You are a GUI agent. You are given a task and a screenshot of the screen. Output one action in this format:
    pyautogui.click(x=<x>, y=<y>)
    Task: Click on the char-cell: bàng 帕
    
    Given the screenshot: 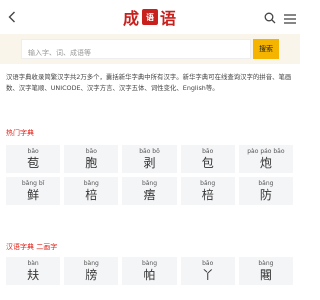 What is the action you would take?
    pyautogui.click(x=149, y=271)
    